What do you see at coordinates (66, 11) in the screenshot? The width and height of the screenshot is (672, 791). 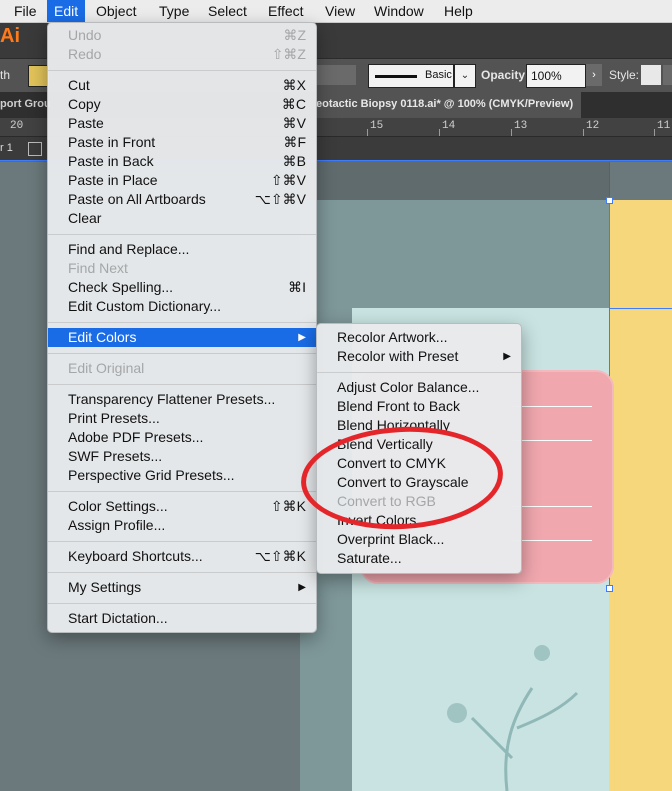 I see `menubar-item-edit: Edit` at bounding box center [66, 11].